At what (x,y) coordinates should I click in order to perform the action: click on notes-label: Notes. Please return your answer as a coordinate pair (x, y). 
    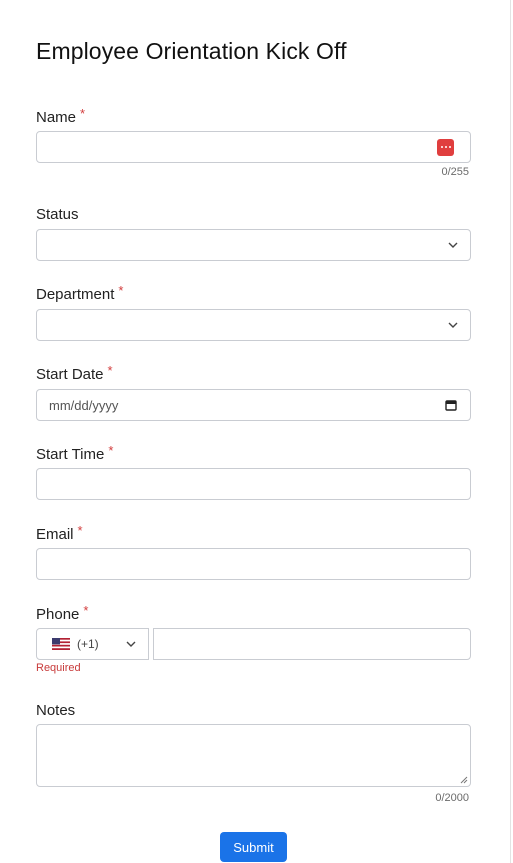
    Looking at the image, I should click on (55, 710).